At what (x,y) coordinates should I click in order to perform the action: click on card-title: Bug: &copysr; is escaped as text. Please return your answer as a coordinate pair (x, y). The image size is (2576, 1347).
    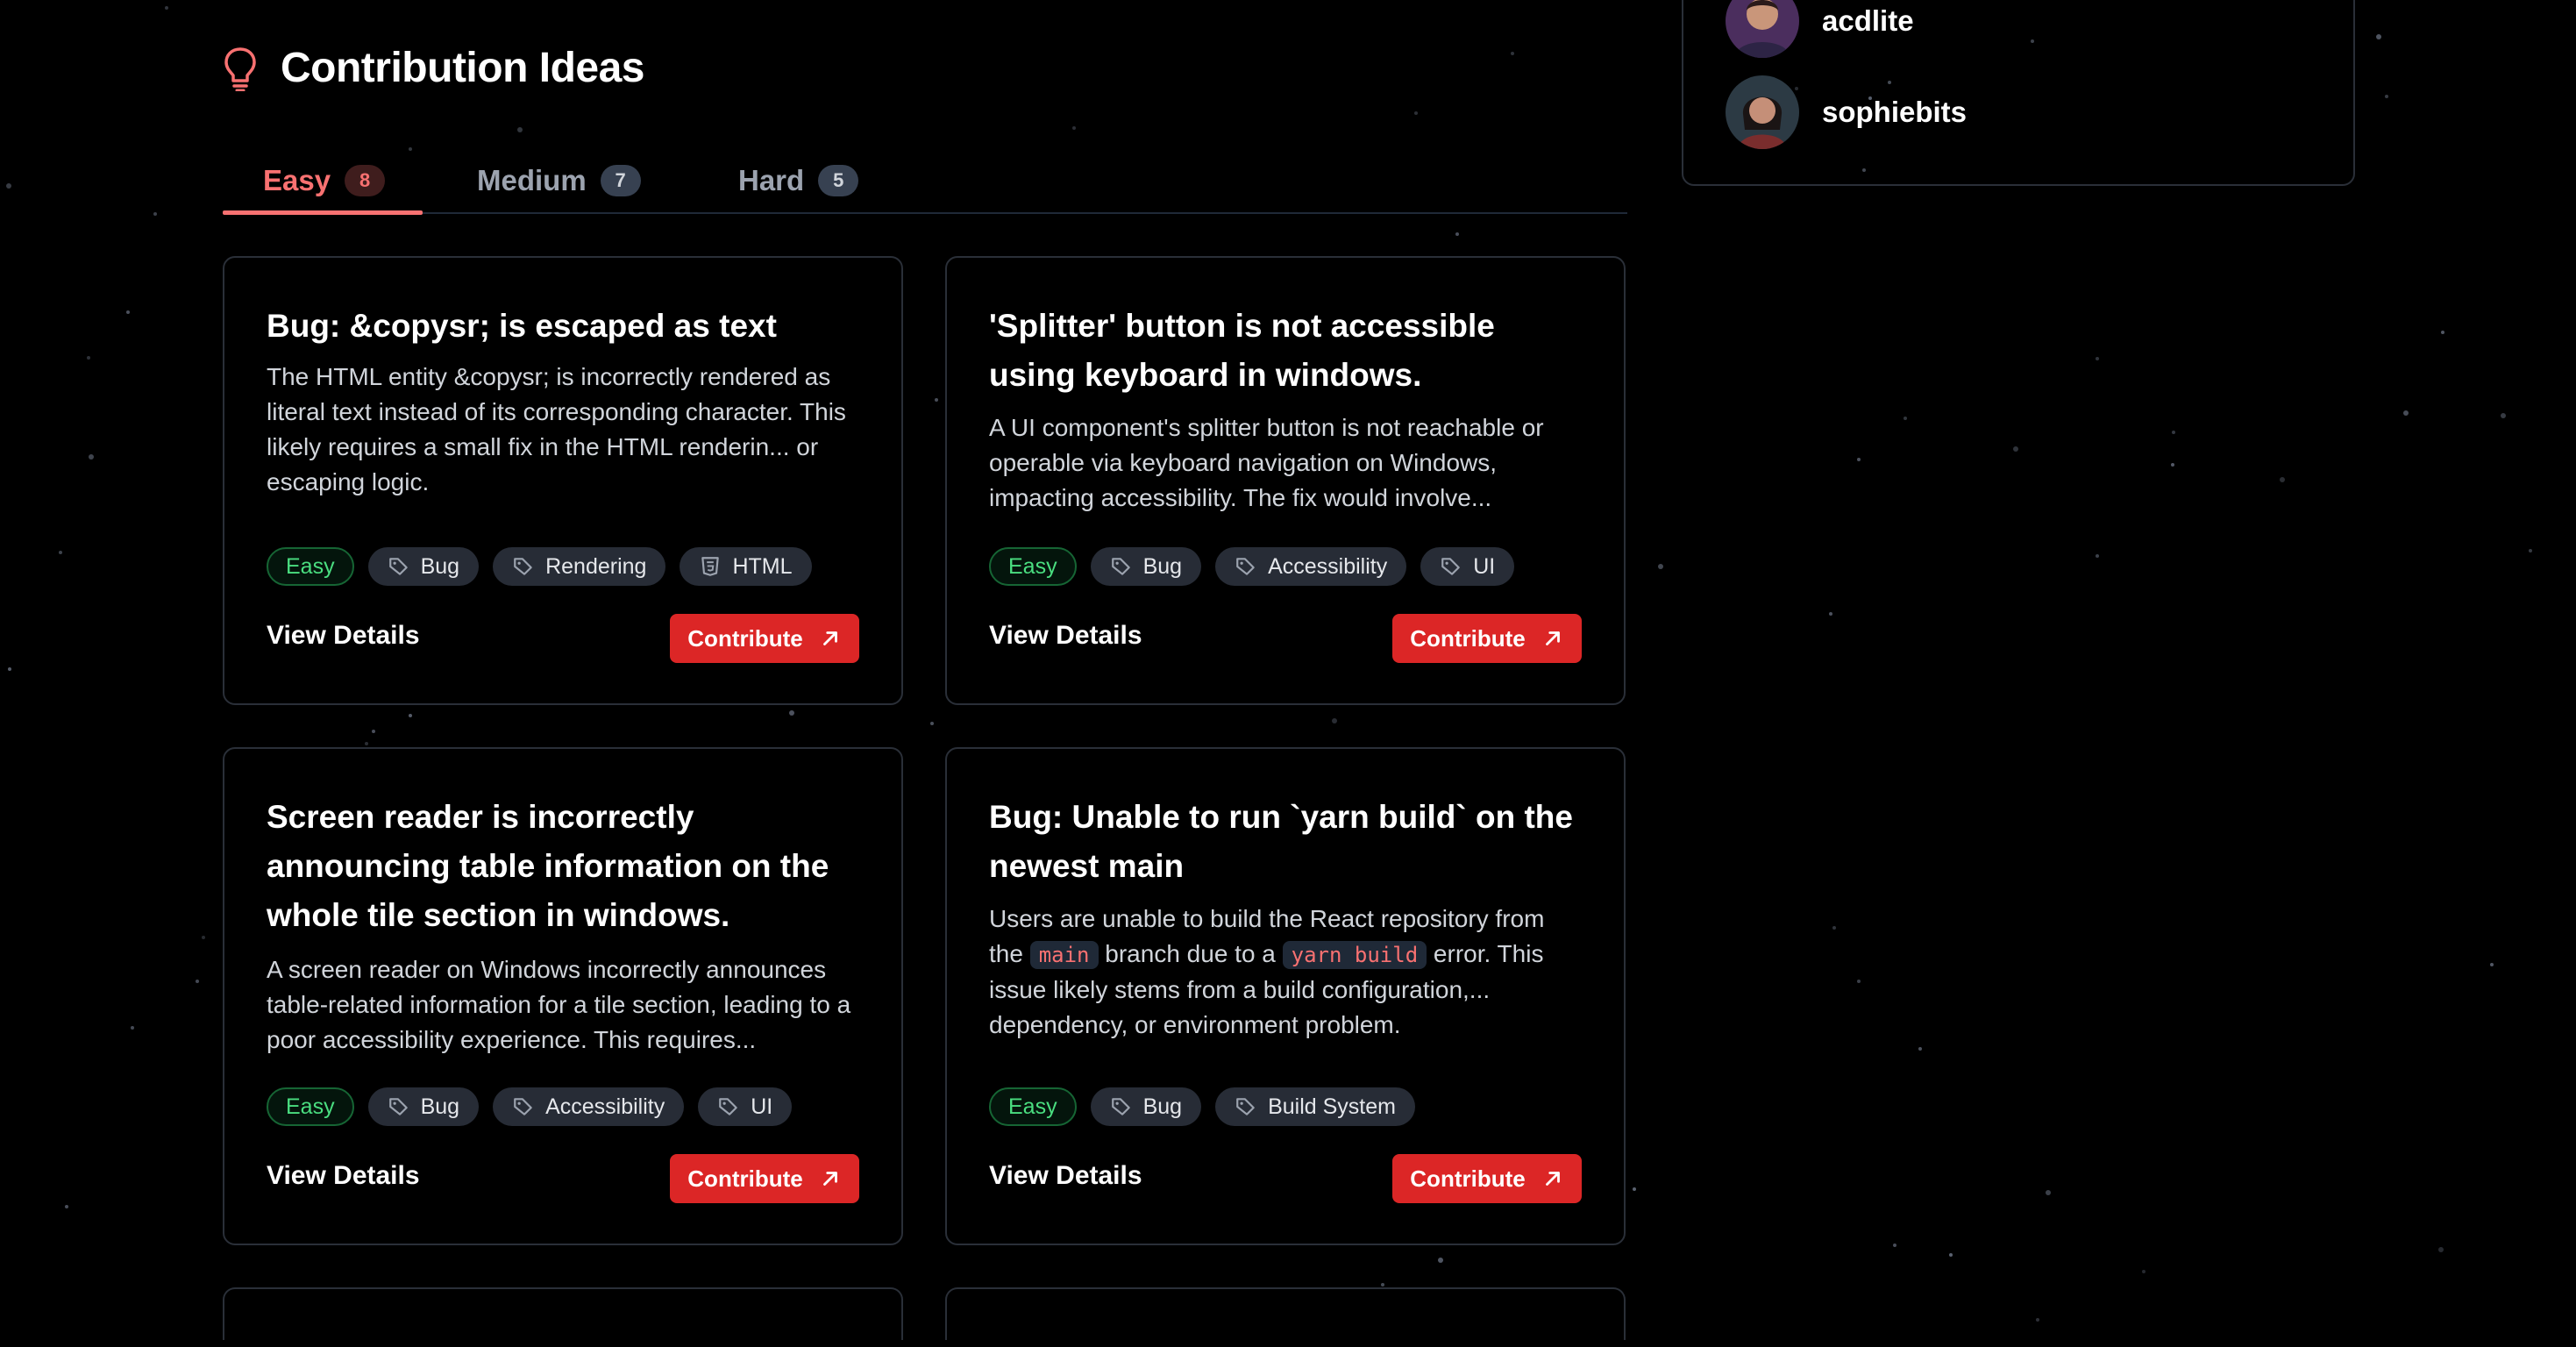
    Looking at the image, I should click on (522, 326).